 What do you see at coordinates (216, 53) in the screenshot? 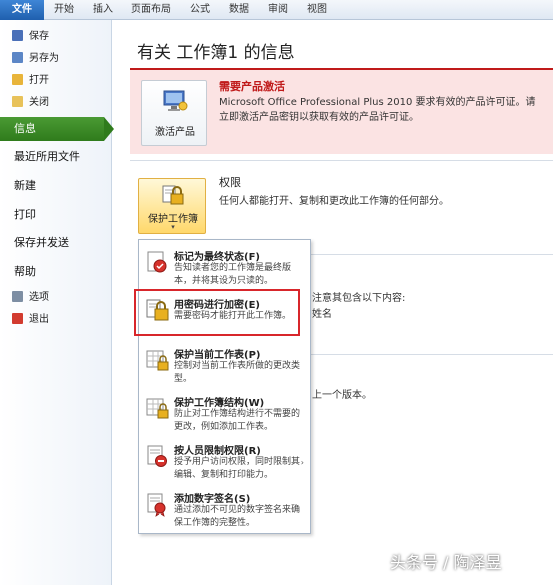
I see `page-title: 有关 工作簿1 的信息` at bounding box center [216, 53].